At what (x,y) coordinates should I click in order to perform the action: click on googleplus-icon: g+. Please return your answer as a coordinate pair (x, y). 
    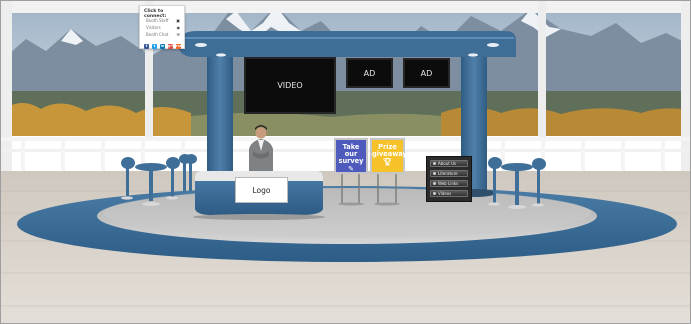
    Looking at the image, I should click on (170, 46).